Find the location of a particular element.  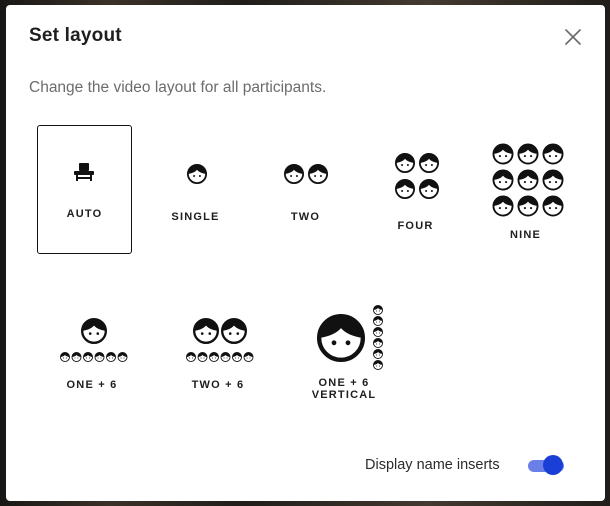

layout-option-single: SINGLE is located at coordinates (195, 189).